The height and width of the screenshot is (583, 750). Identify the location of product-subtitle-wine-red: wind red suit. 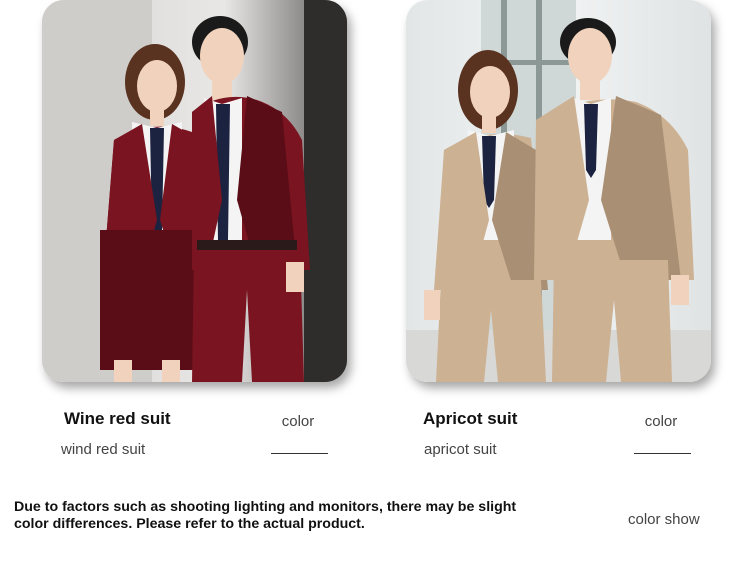
(103, 449).